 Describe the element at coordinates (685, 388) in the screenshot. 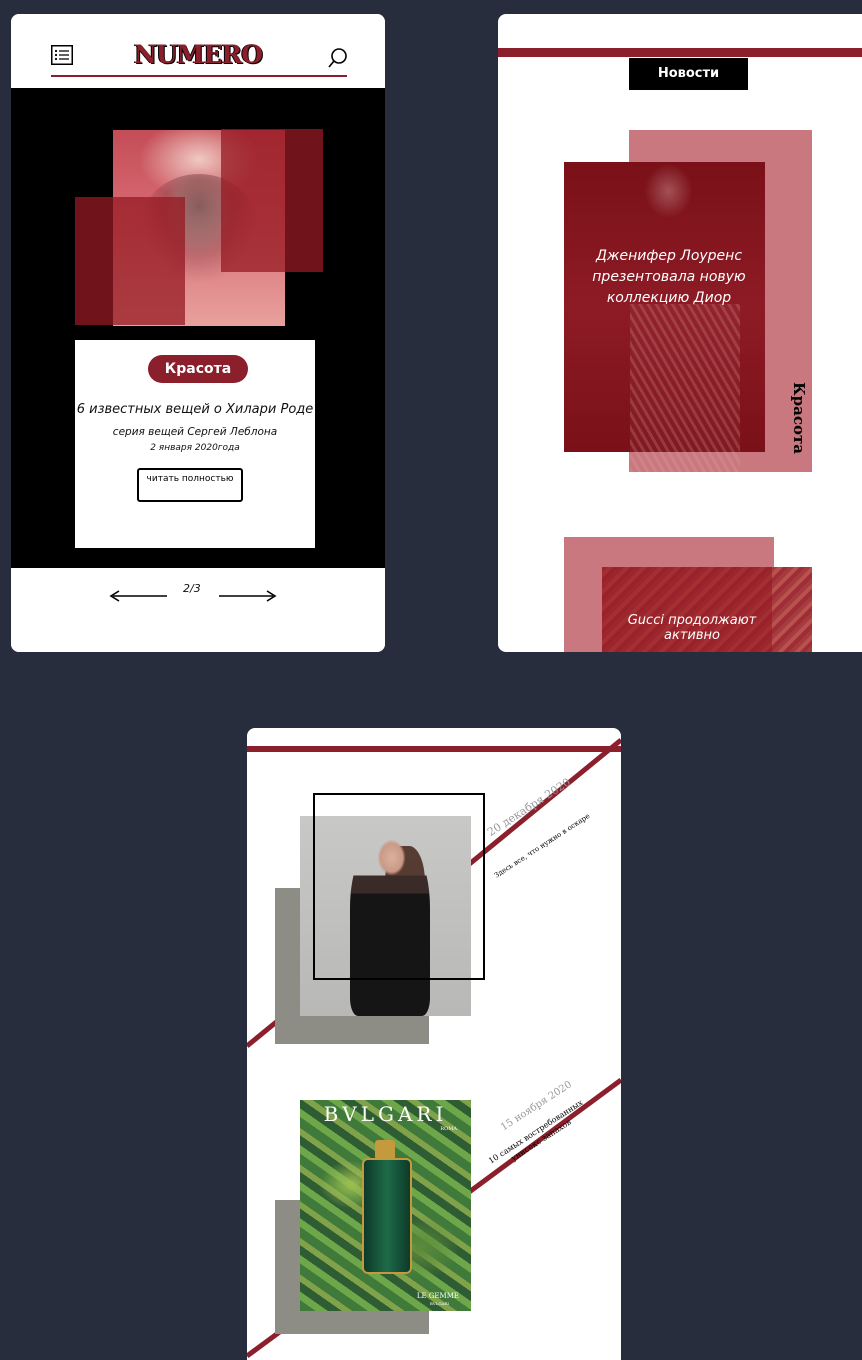

I see `news-card-photo-texture` at that location.